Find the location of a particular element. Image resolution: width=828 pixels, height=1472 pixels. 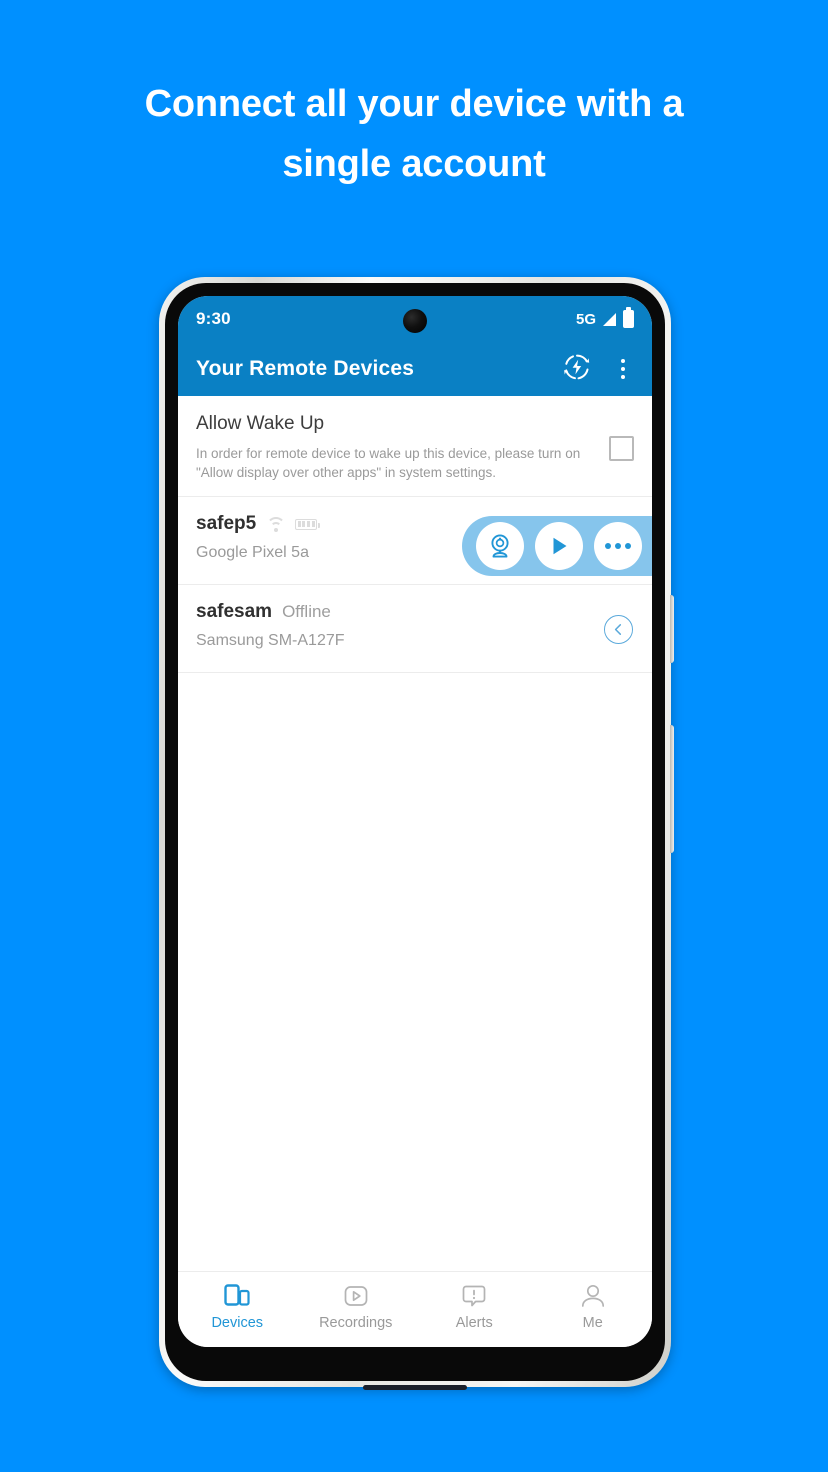

device-header: safesam Offline is located at coordinates (415, 612).